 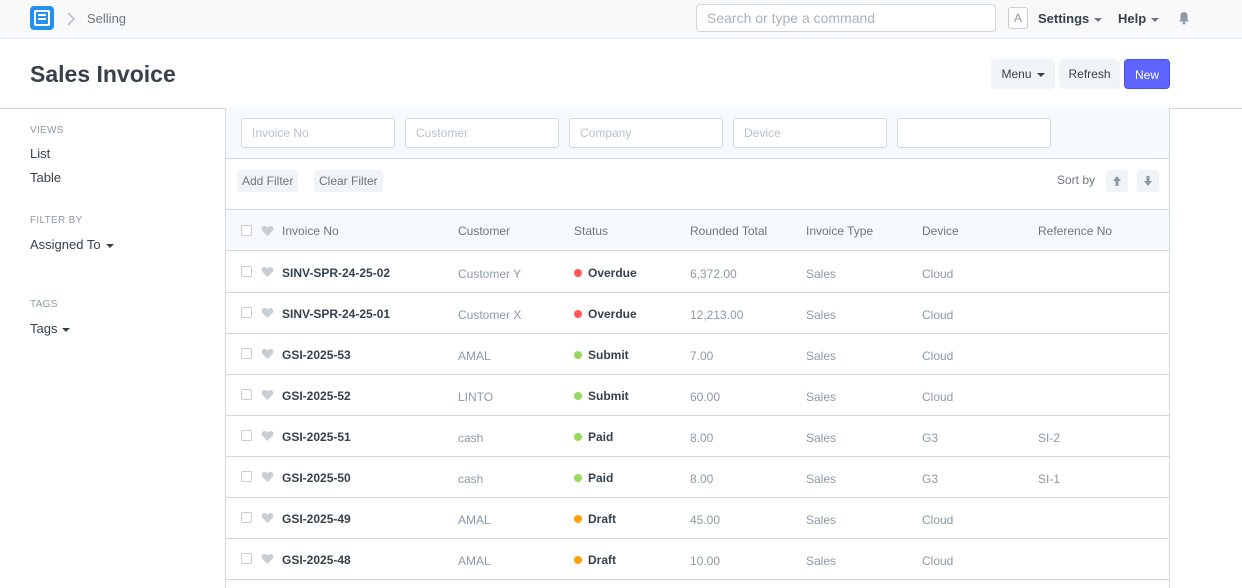 I want to click on table-row: GSI-2025-53 AMAL Submit 7.00 Sales Cloud, so click(x=697, y=354).